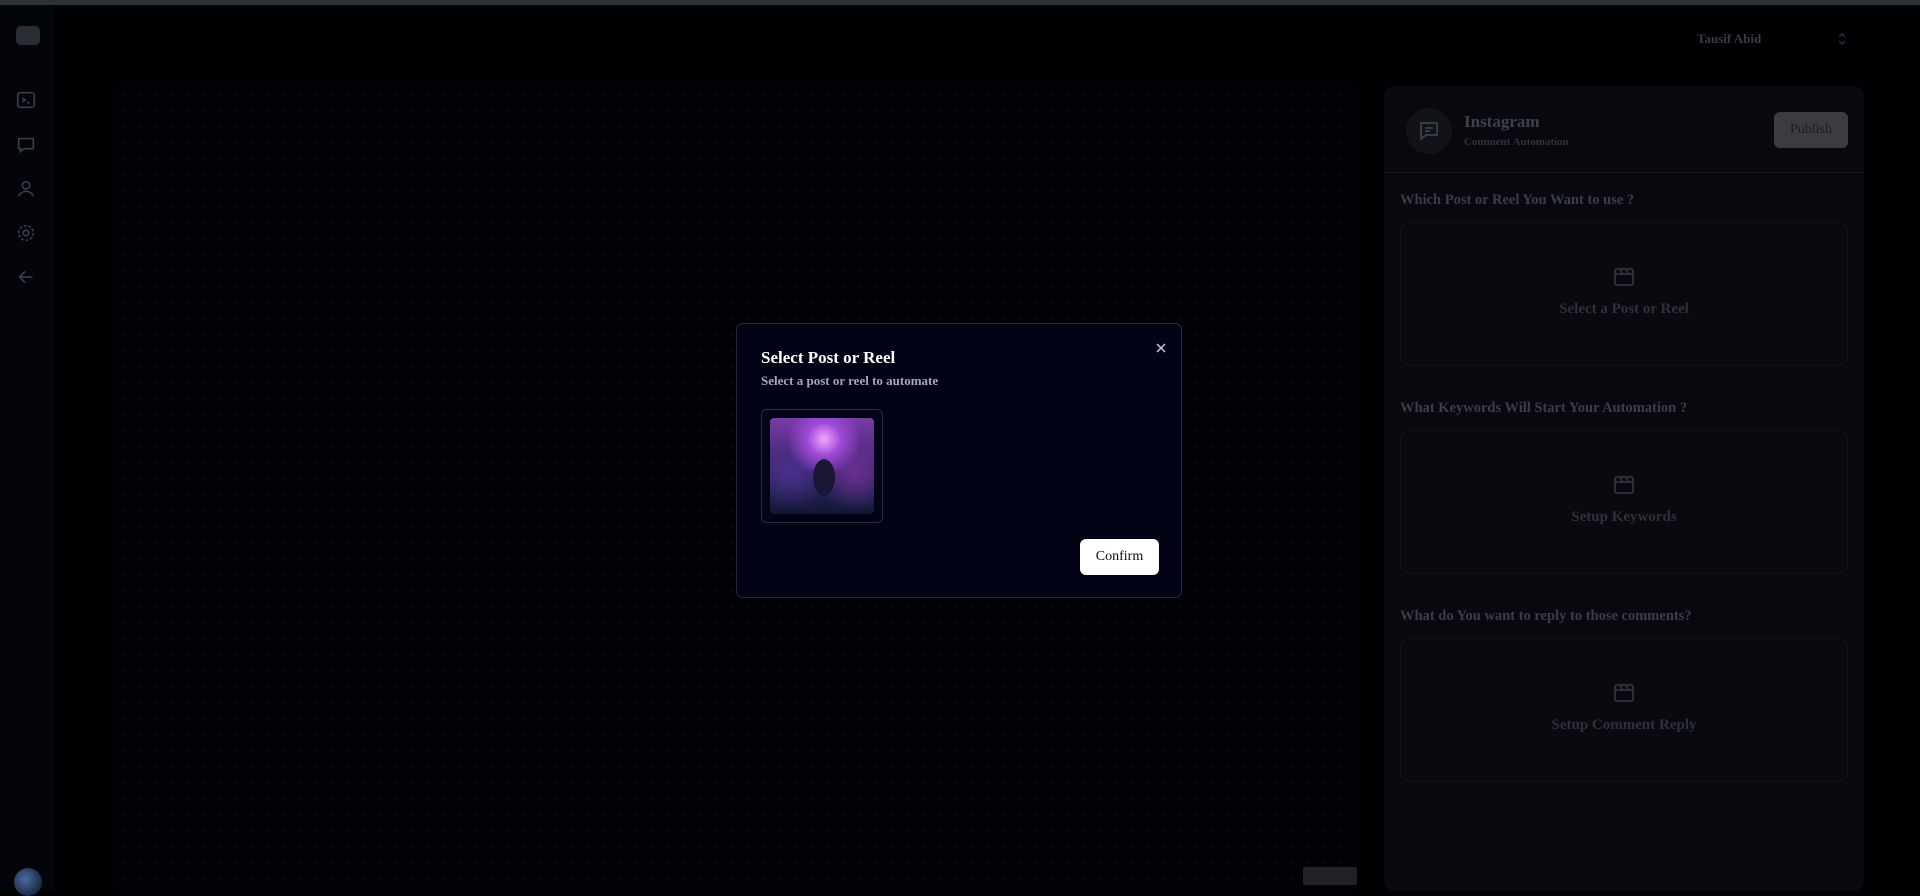 The width and height of the screenshot is (1920, 896). What do you see at coordinates (850, 380) in the screenshot?
I see `dialog-description: Select a post or reel to automate` at bounding box center [850, 380].